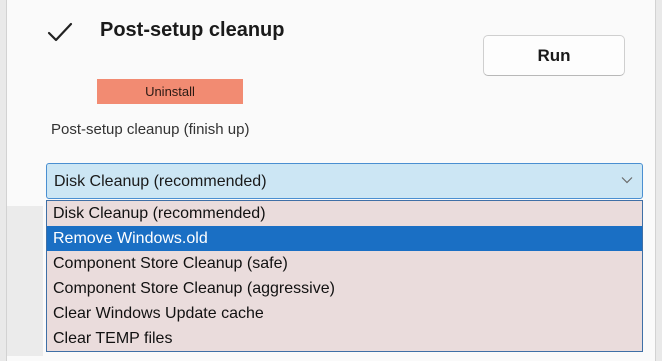  What do you see at coordinates (344, 181) in the screenshot?
I see `cleanup-select: Disk Cleanup (recommended)` at bounding box center [344, 181].